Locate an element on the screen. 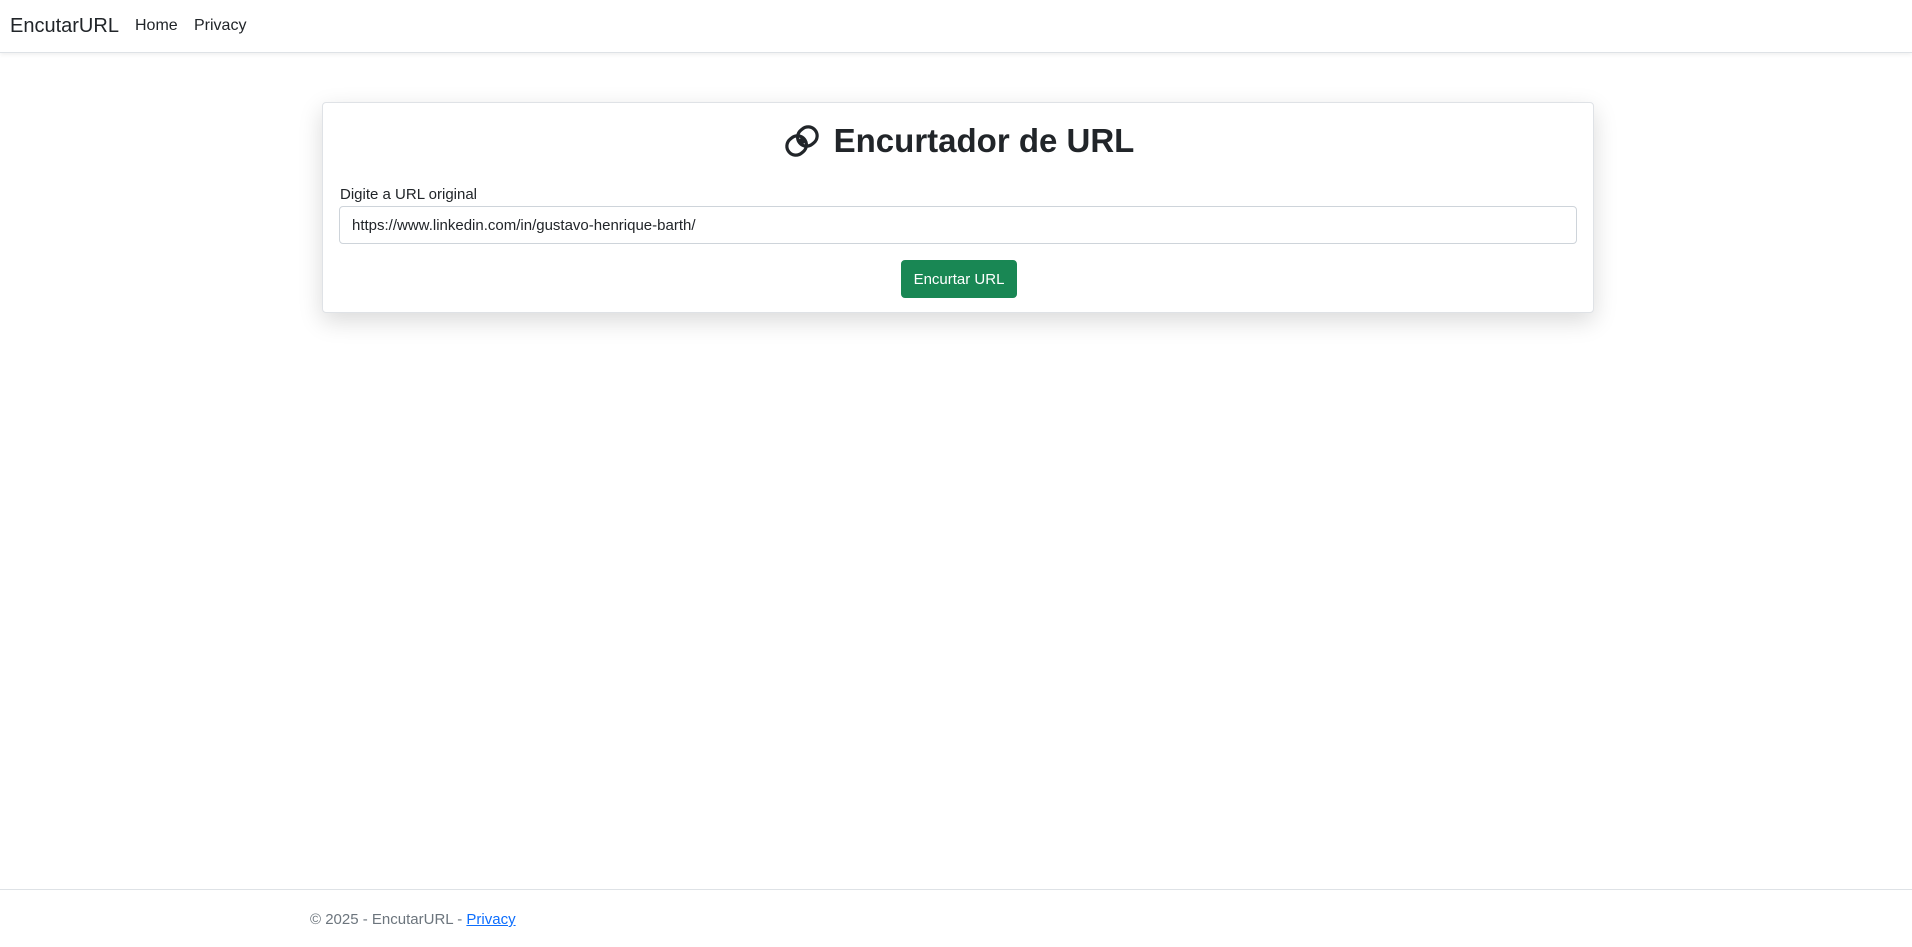 This screenshot has width=1912, height=947. page-title: Encurtador de URL is located at coordinates (984, 140).